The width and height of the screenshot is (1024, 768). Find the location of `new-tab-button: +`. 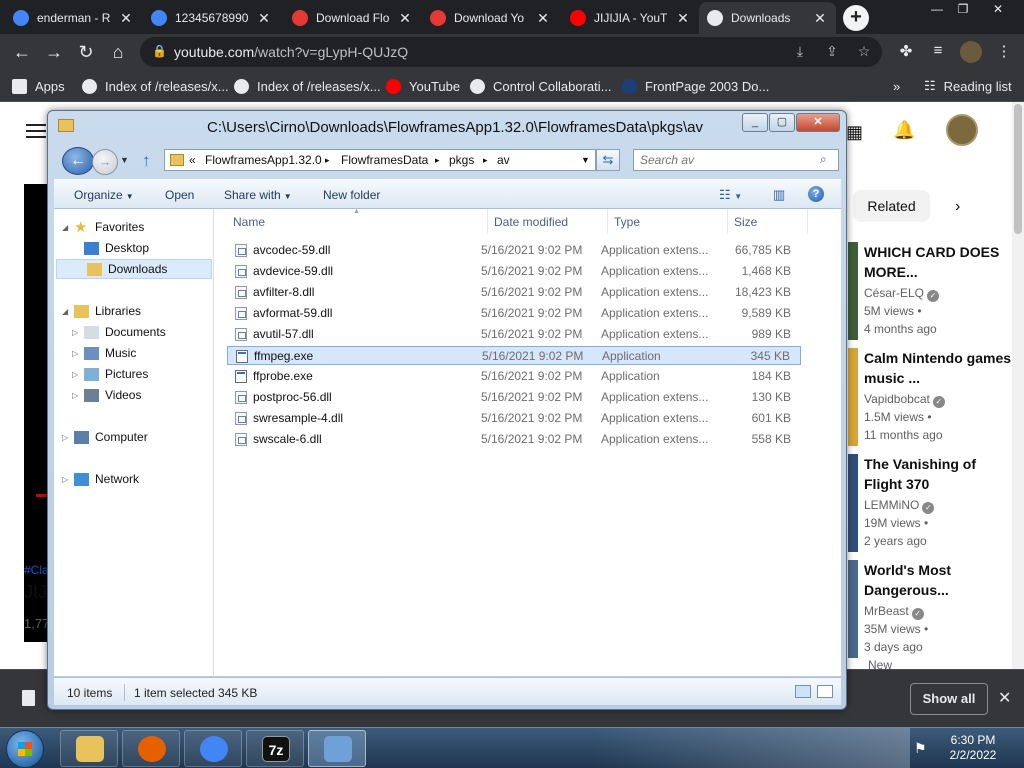

new-tab-button: + is located at coordinates (856, 18).